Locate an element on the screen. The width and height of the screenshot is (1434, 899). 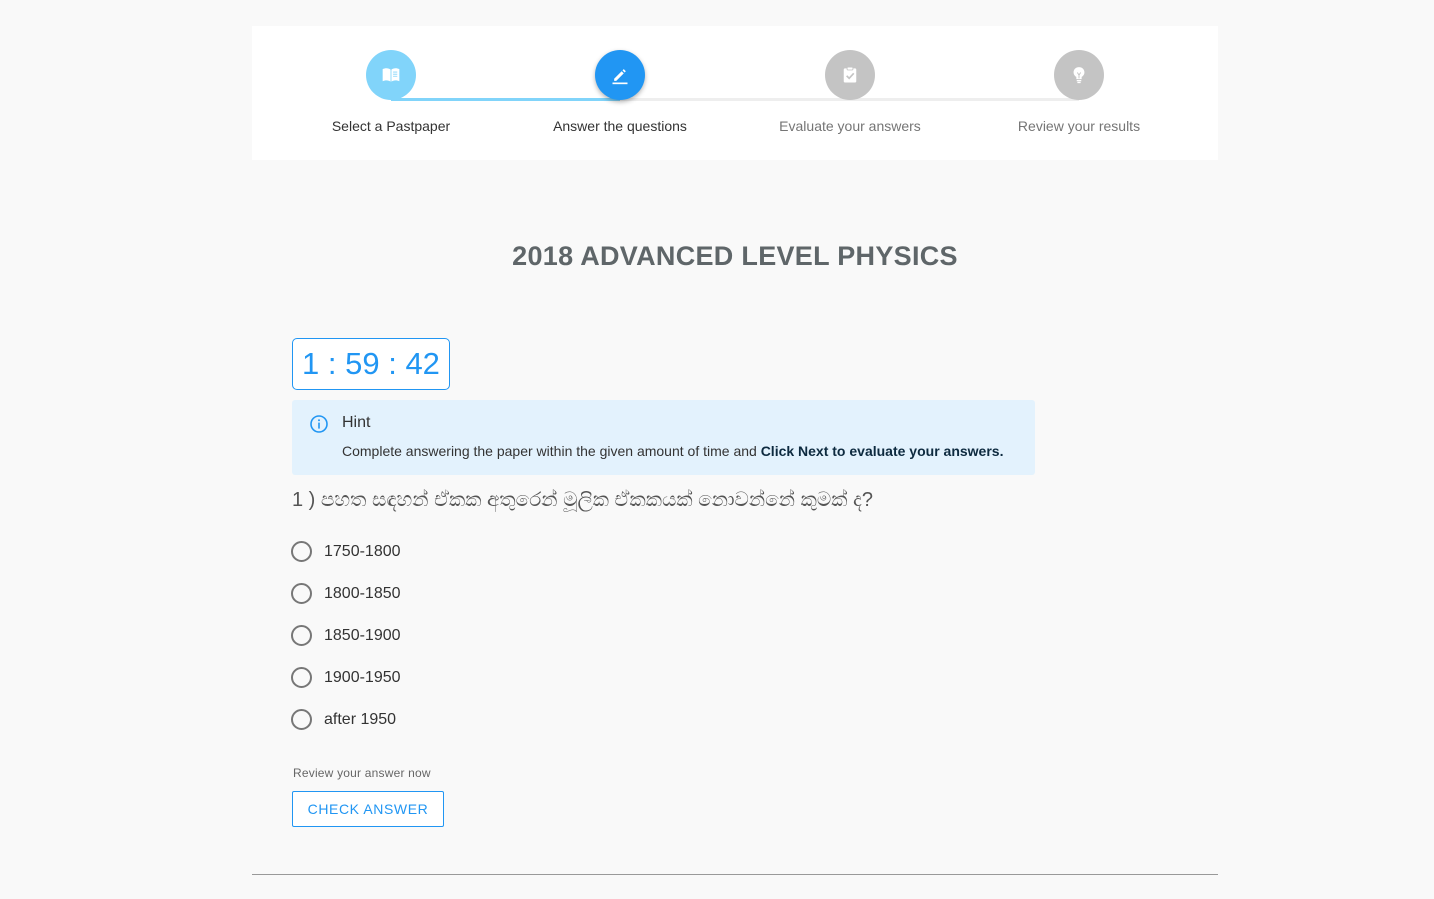
step-label: Evaluate your answers is located at coordinates (850, 126).